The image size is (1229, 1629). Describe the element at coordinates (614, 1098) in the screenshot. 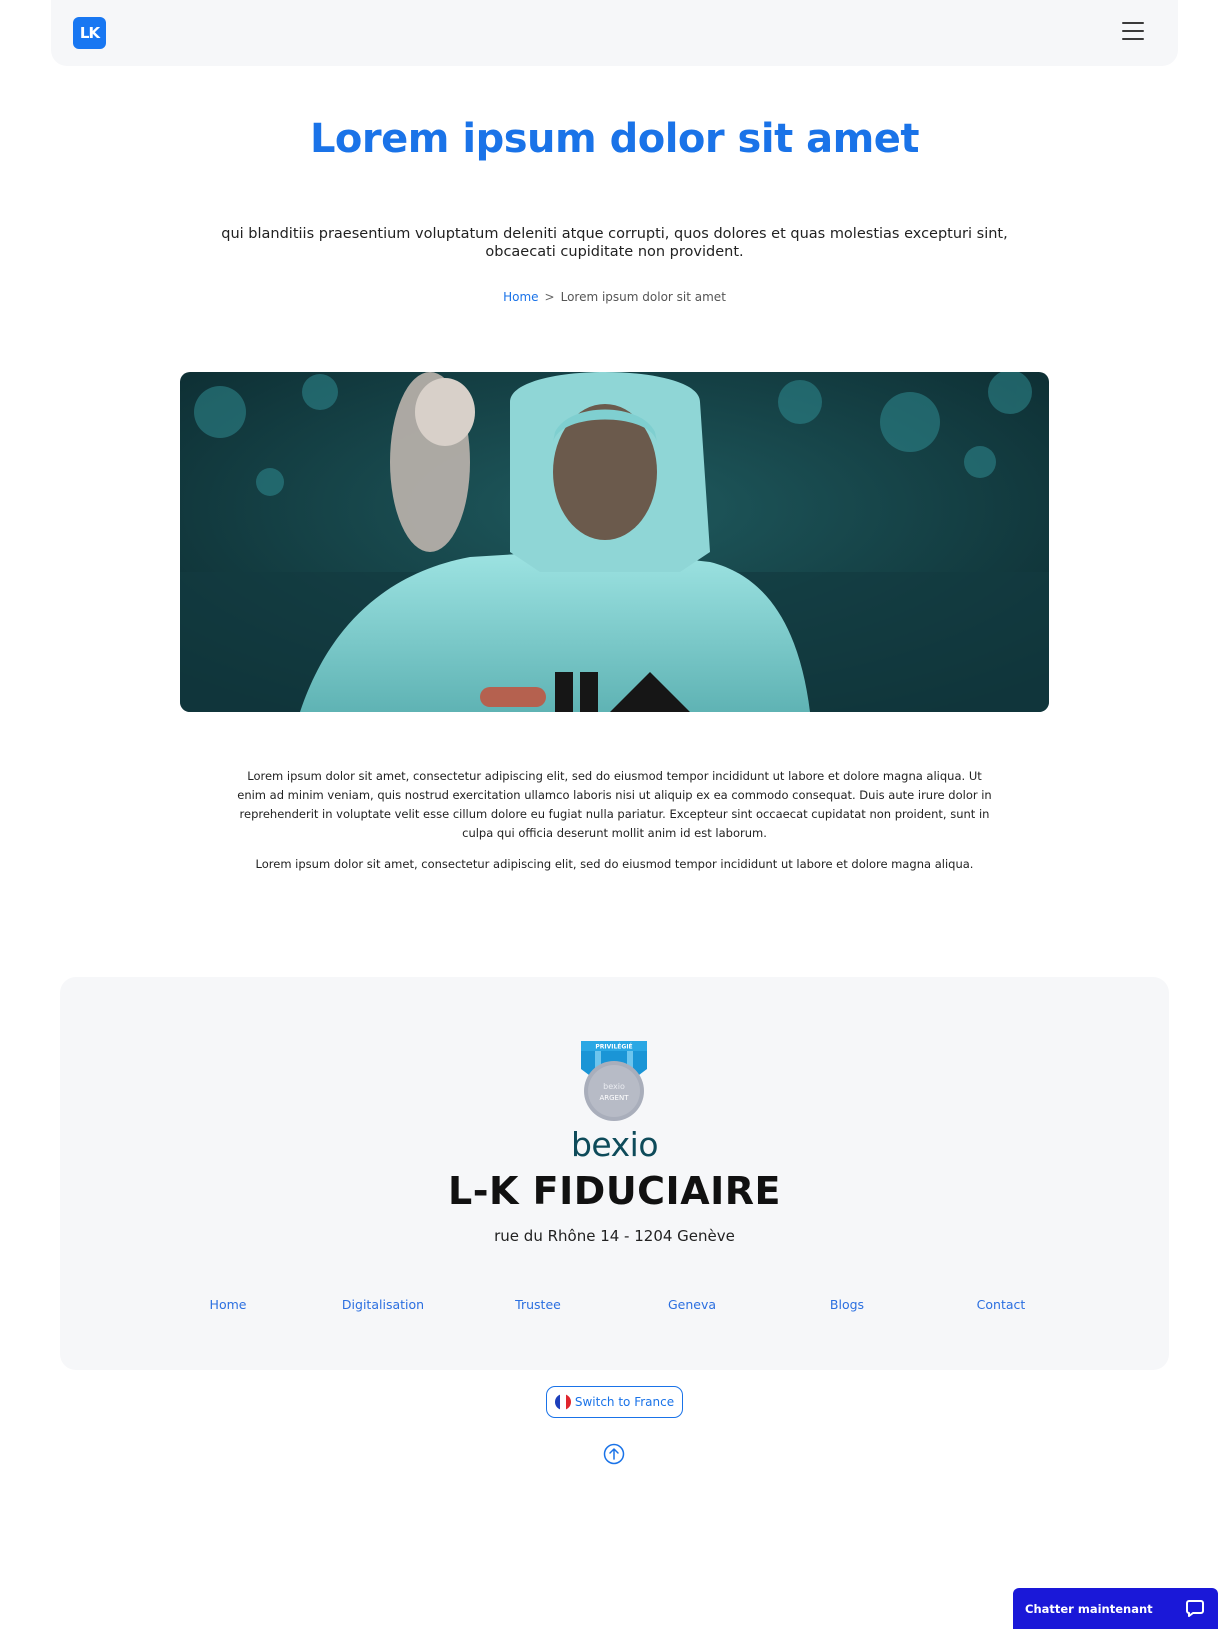

I see `badge-level: ARGENT` at that location.